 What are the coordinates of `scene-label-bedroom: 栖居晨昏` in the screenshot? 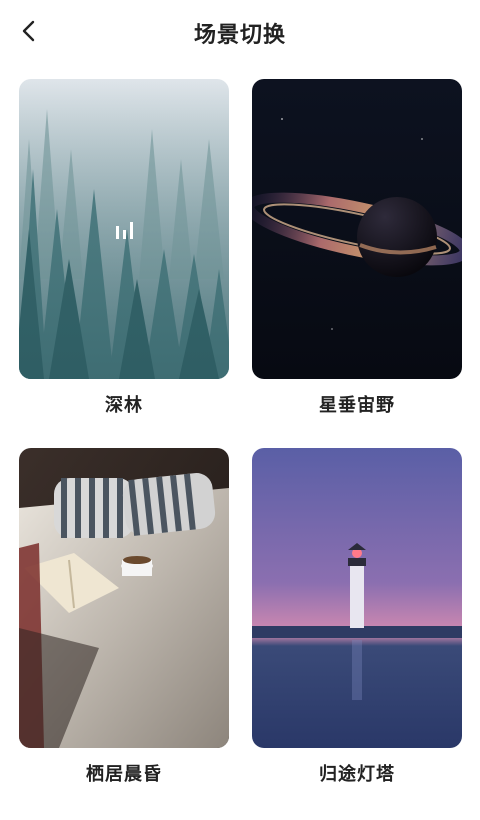 It's located at (124, 774).